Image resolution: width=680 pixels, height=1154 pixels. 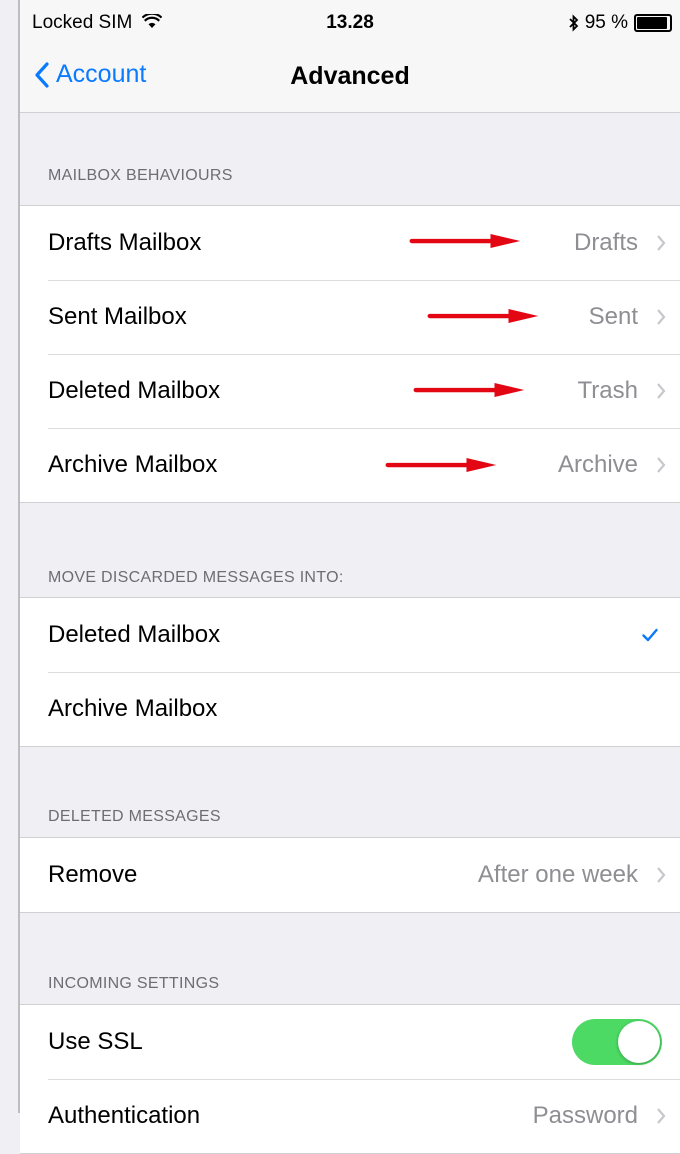 What do you see at coordinates (573, 23) in the screenshot?
I see `bluetooth-icon` at bounding box center [573, 23].